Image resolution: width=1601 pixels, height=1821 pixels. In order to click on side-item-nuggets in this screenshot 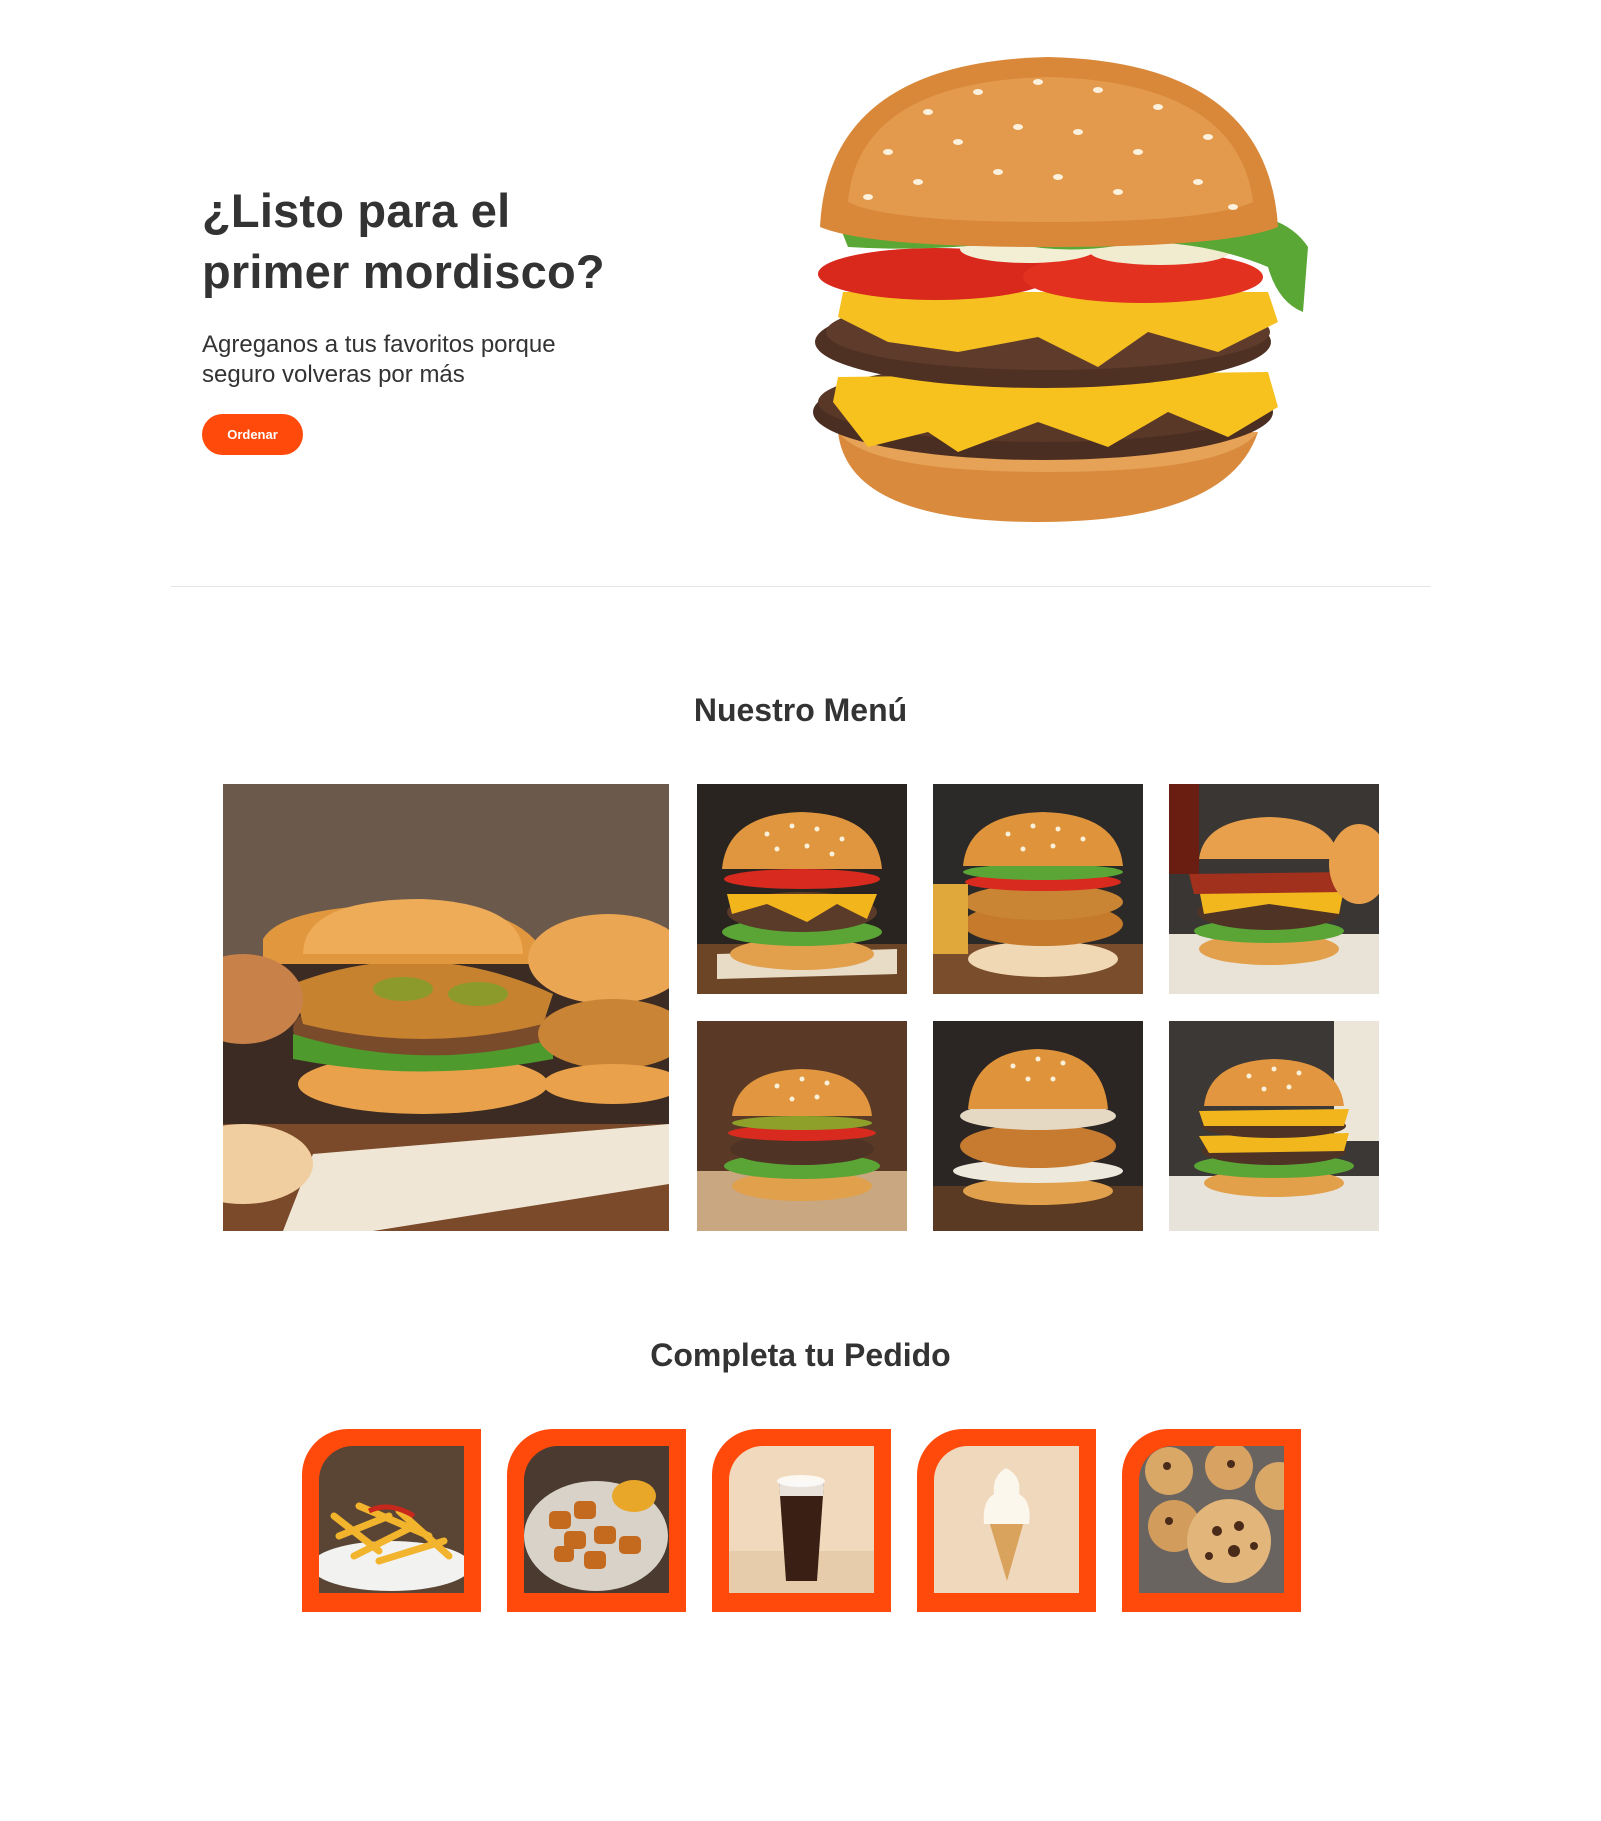, I will do `click(596, 1520)`.